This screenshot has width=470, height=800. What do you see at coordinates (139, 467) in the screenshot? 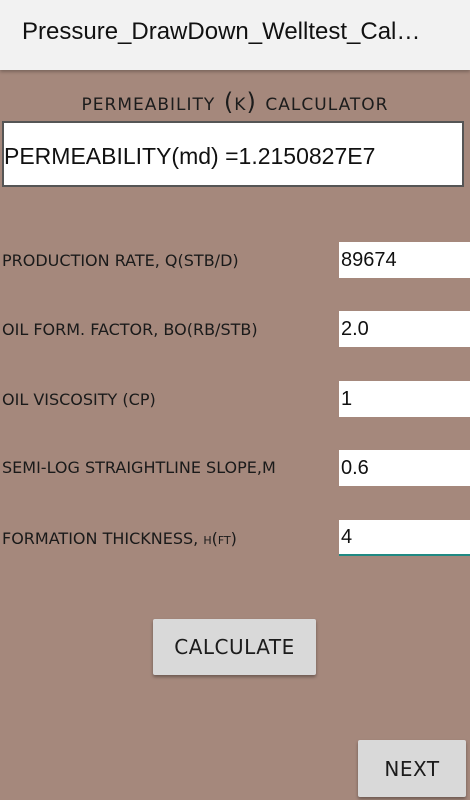
I see `slope-label: SEMI-LOG STRAIGHTLINE SLOPE,M` at bounding box center [139, 467].